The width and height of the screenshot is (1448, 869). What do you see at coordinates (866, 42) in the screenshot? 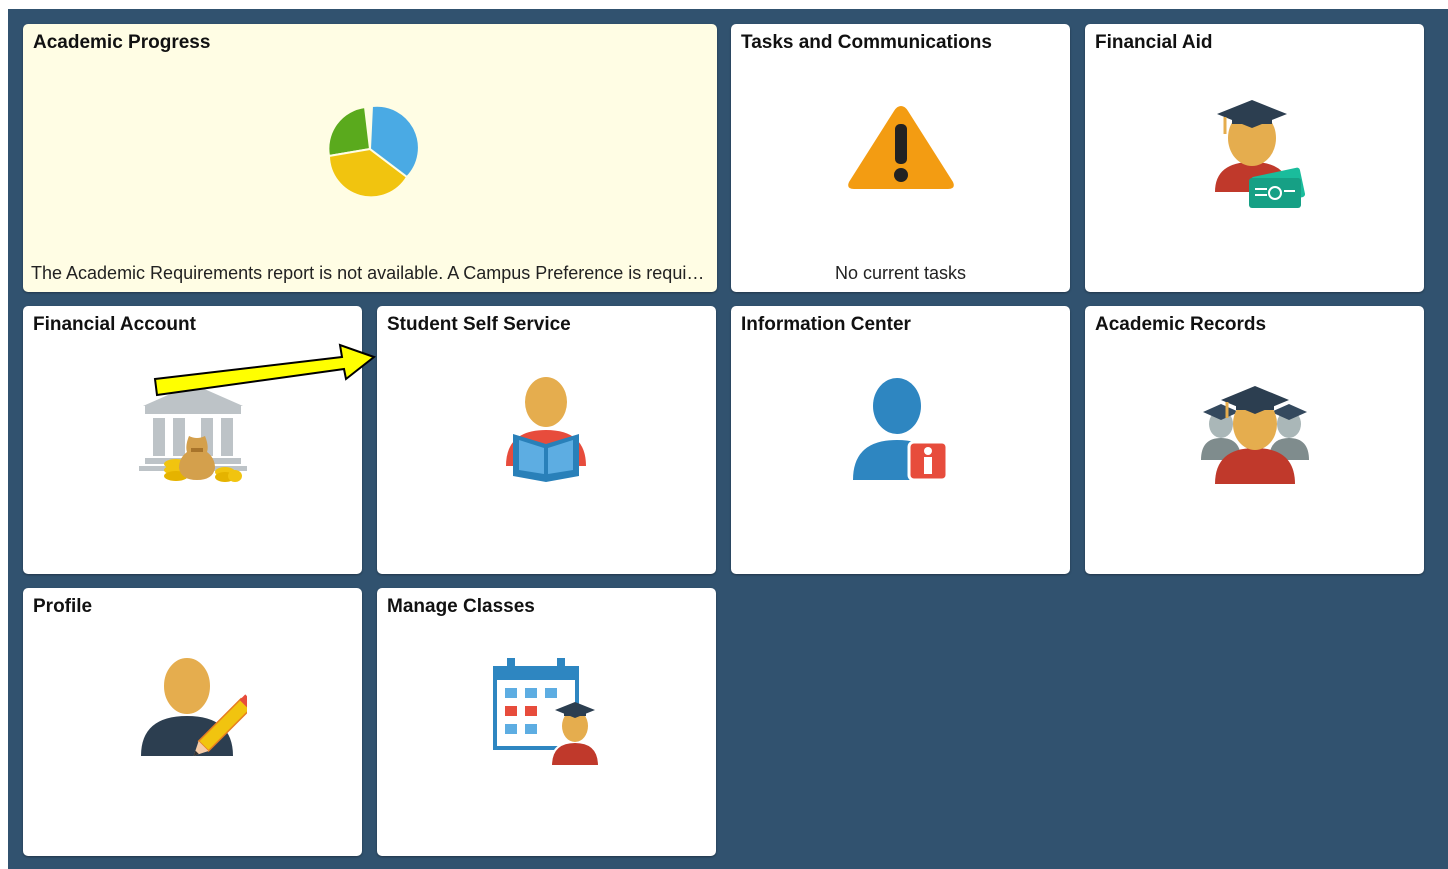
I see `tile-title: Tasks and Communications` at bounding box center [866, 42].